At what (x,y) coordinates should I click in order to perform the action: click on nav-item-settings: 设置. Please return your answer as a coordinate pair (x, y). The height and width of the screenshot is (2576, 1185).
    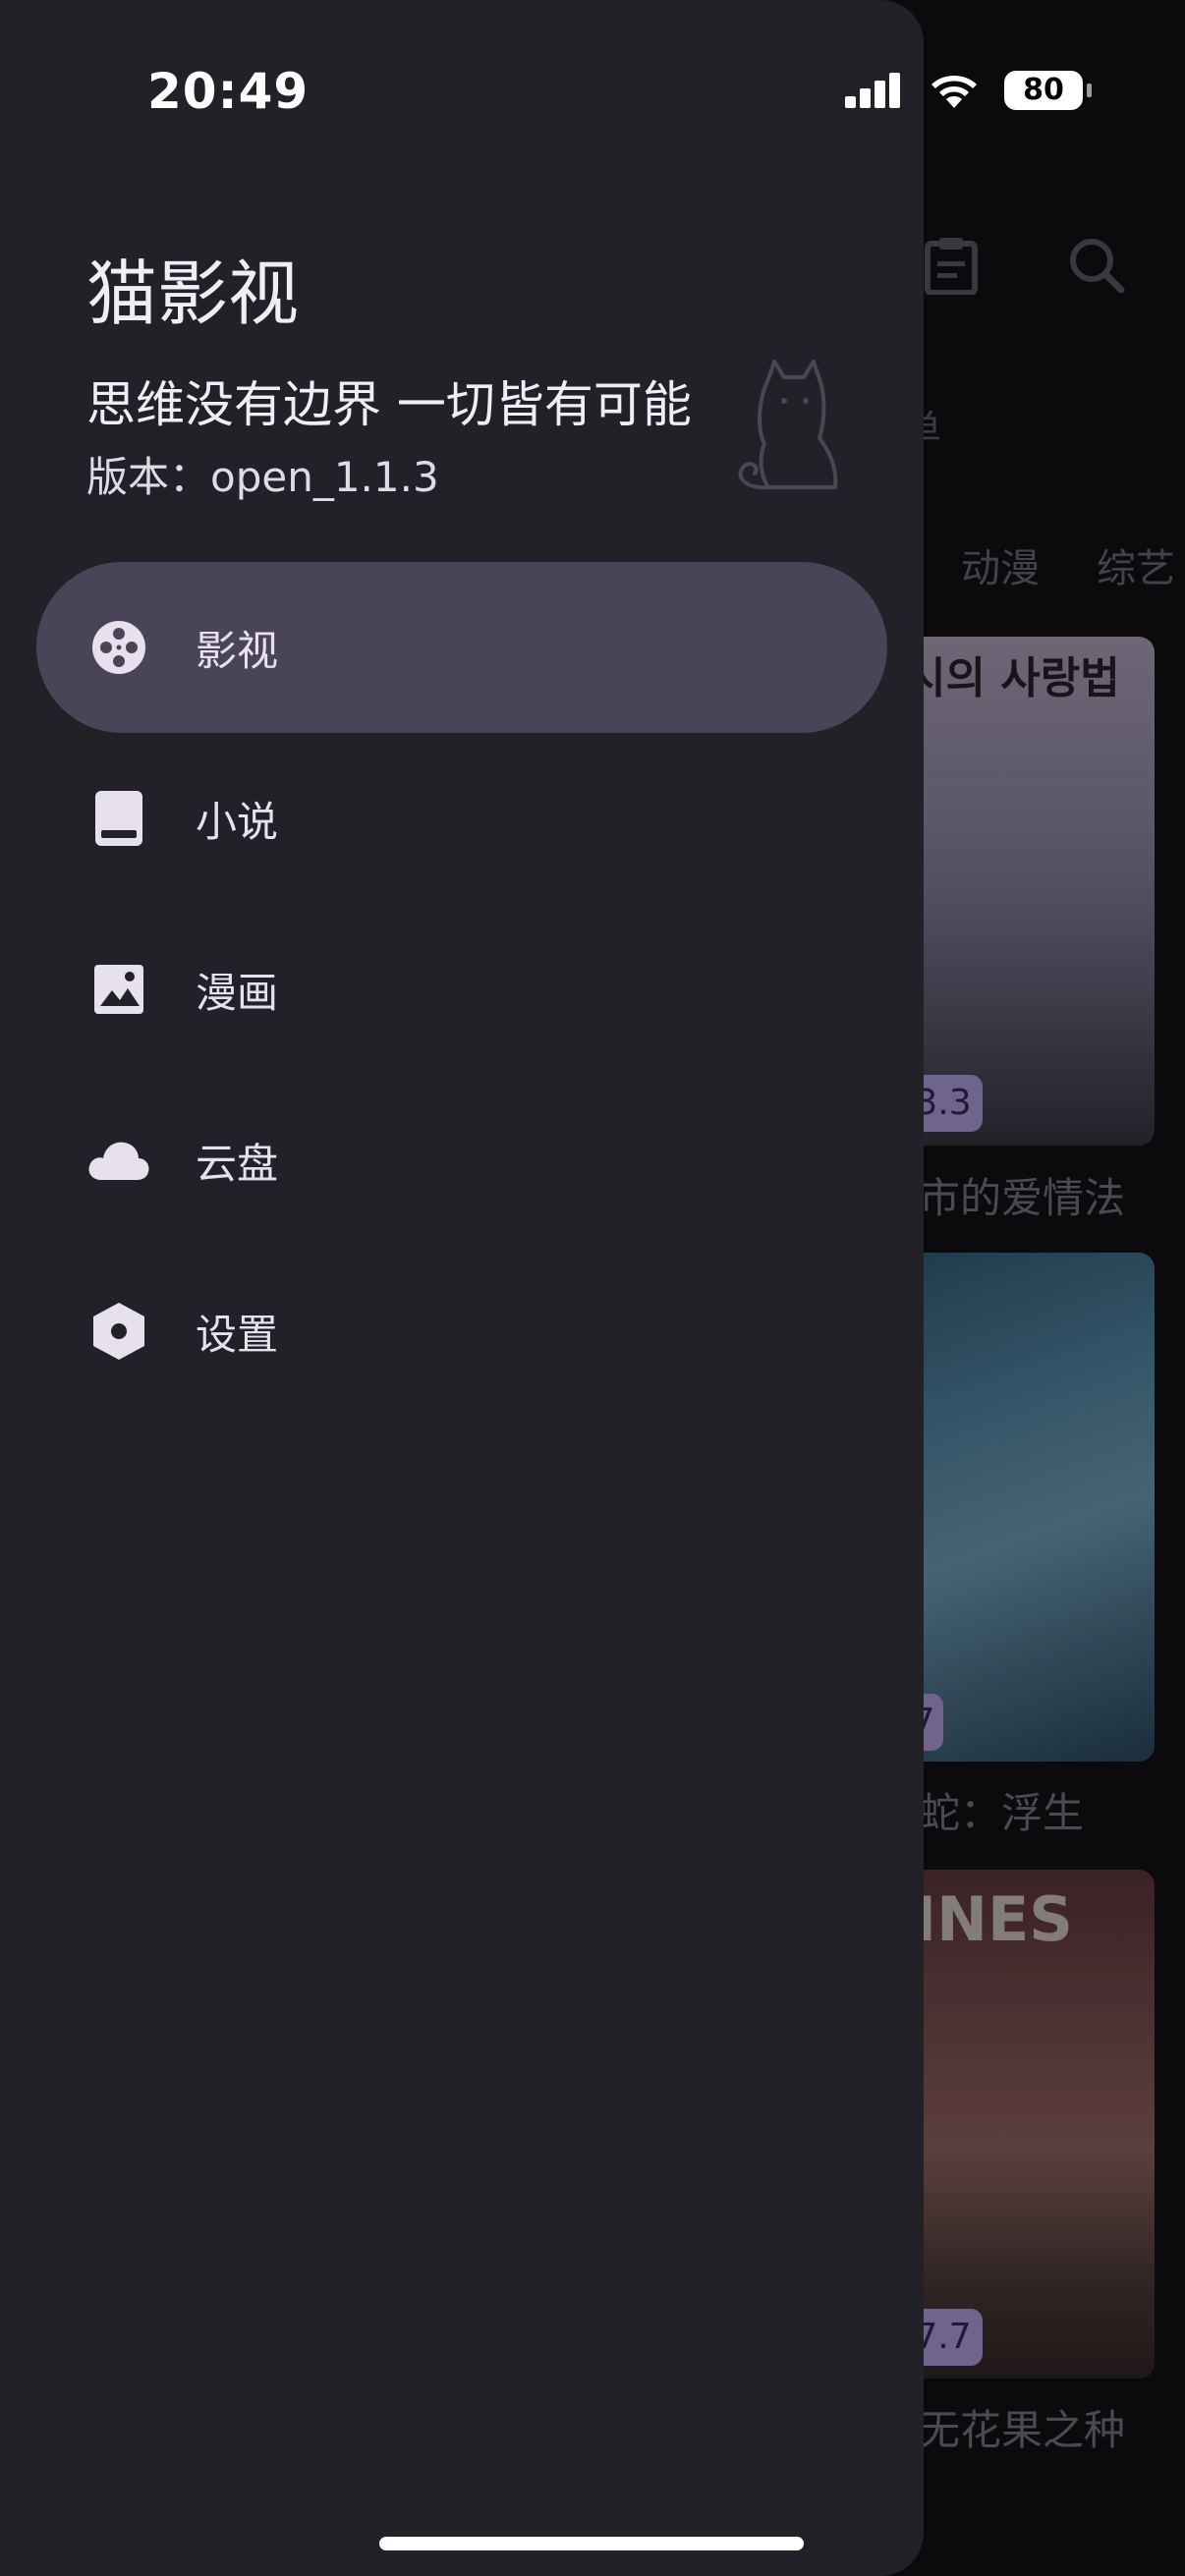
    Looking at the image, I should click on (462, 1331).